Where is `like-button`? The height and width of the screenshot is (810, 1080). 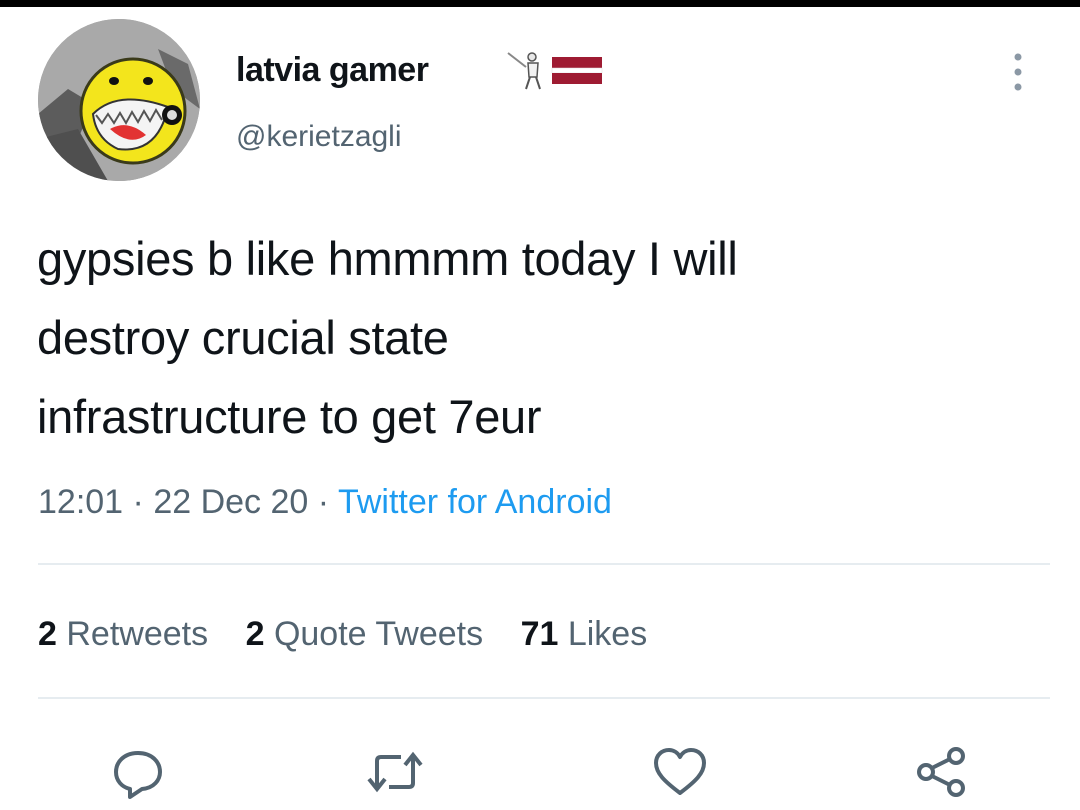 like-button is located at coordinates (680, 772).